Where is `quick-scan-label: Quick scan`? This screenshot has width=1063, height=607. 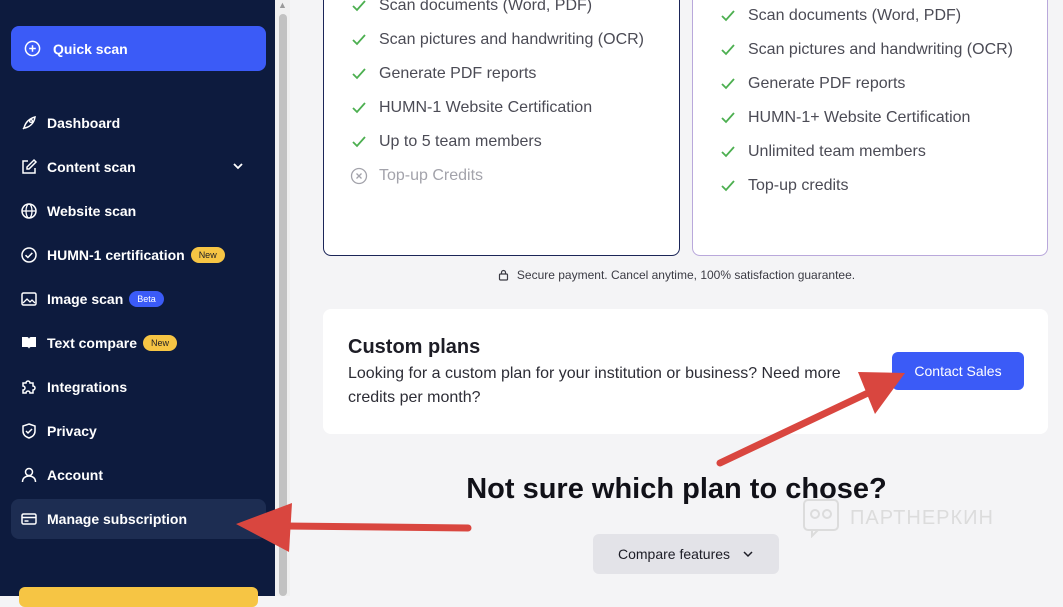
quick-scan-label: Quick scan is located at coordinates (90, 48).